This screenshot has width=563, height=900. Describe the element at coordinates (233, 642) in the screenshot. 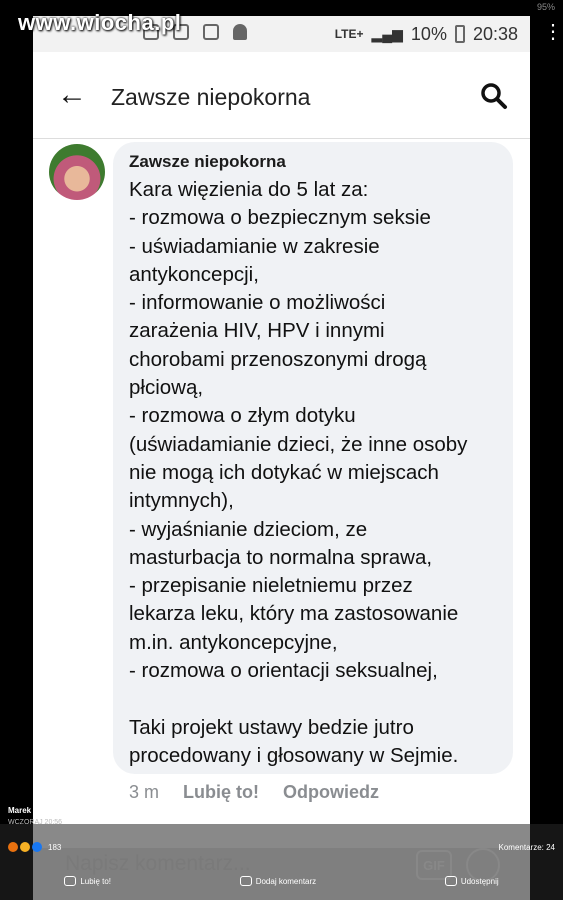

I see `comment-line: m.in. antykoncepcyjne,` at that location.